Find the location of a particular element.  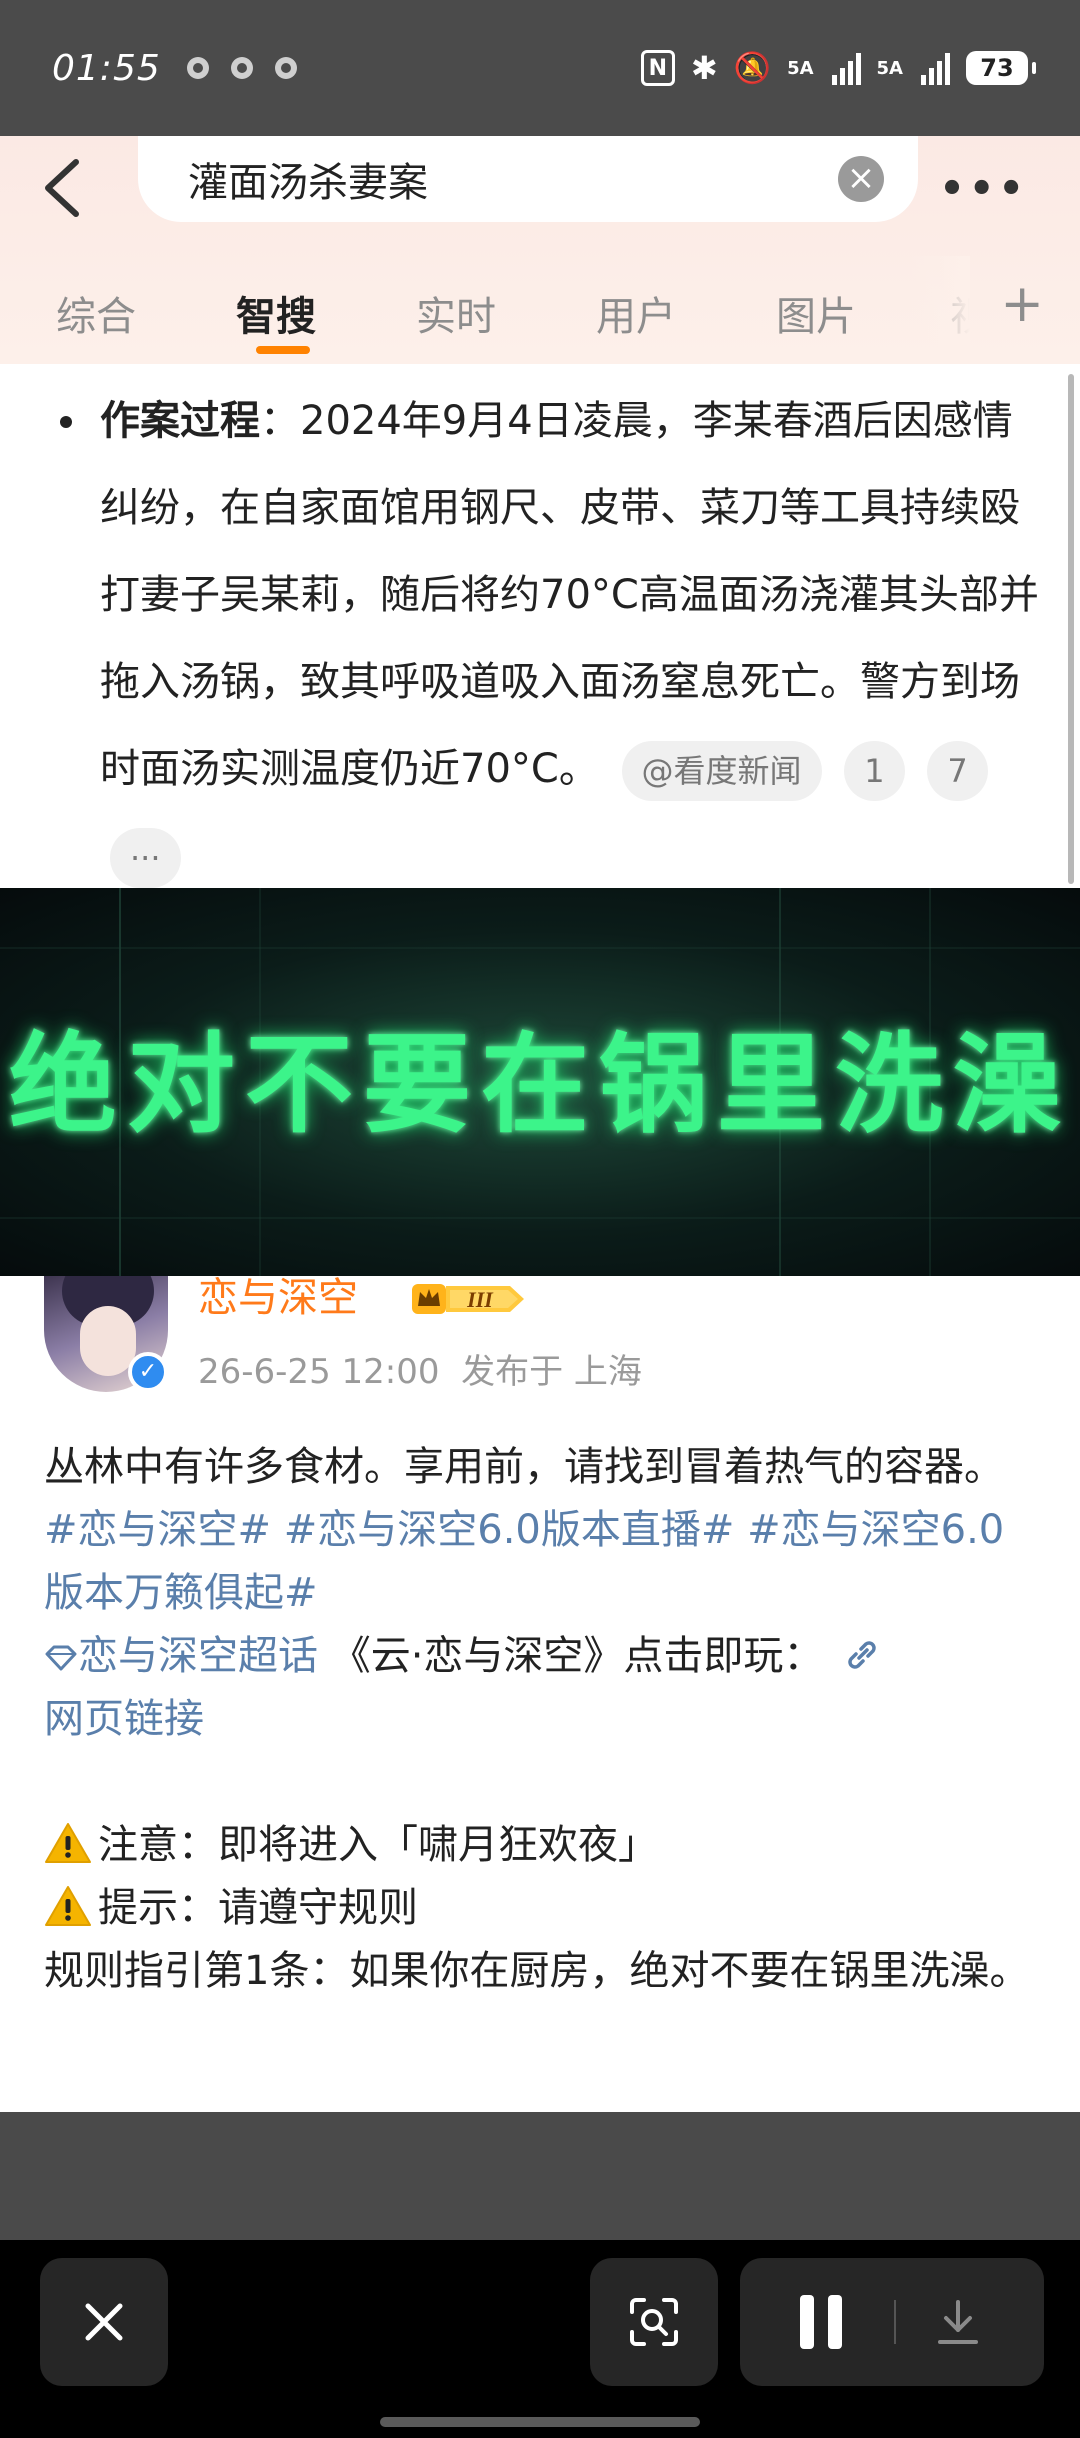

scrollbar is located at coordinates (1071, 629).